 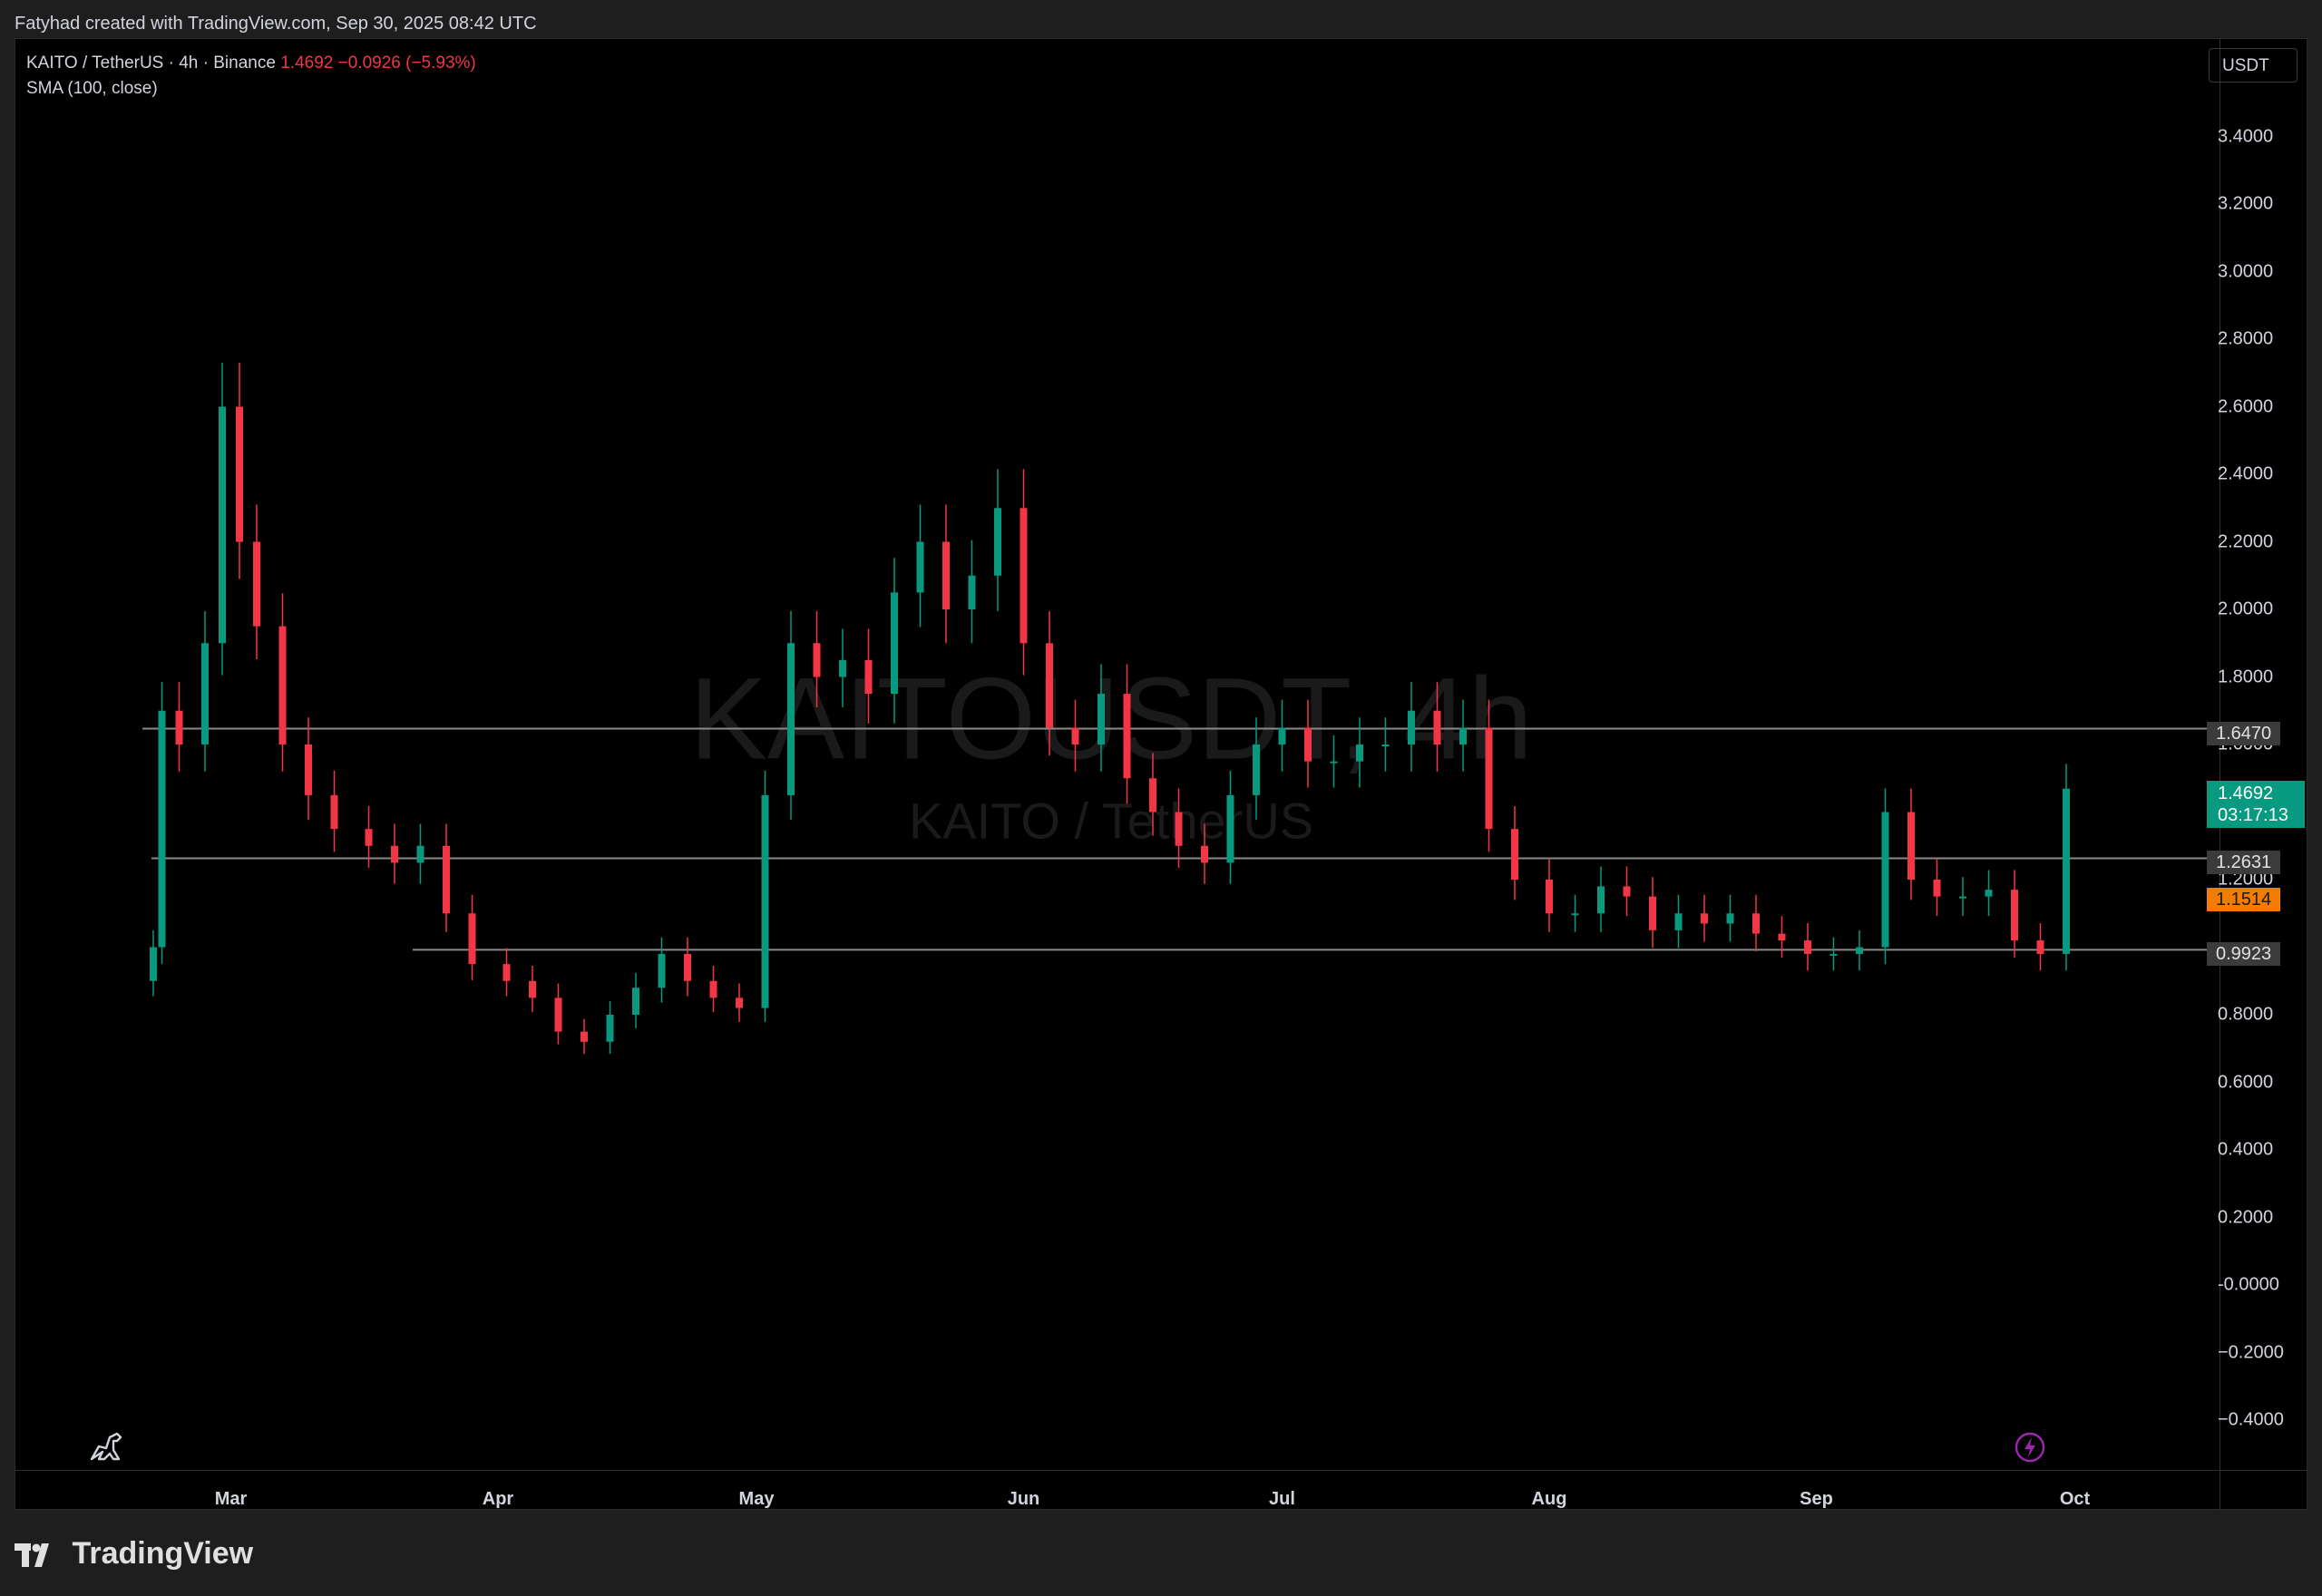 What do you see at coordinates (163, 1553) in the screenshot?
I see `brand-name: TradingView` at bounding box center [163, 1553].